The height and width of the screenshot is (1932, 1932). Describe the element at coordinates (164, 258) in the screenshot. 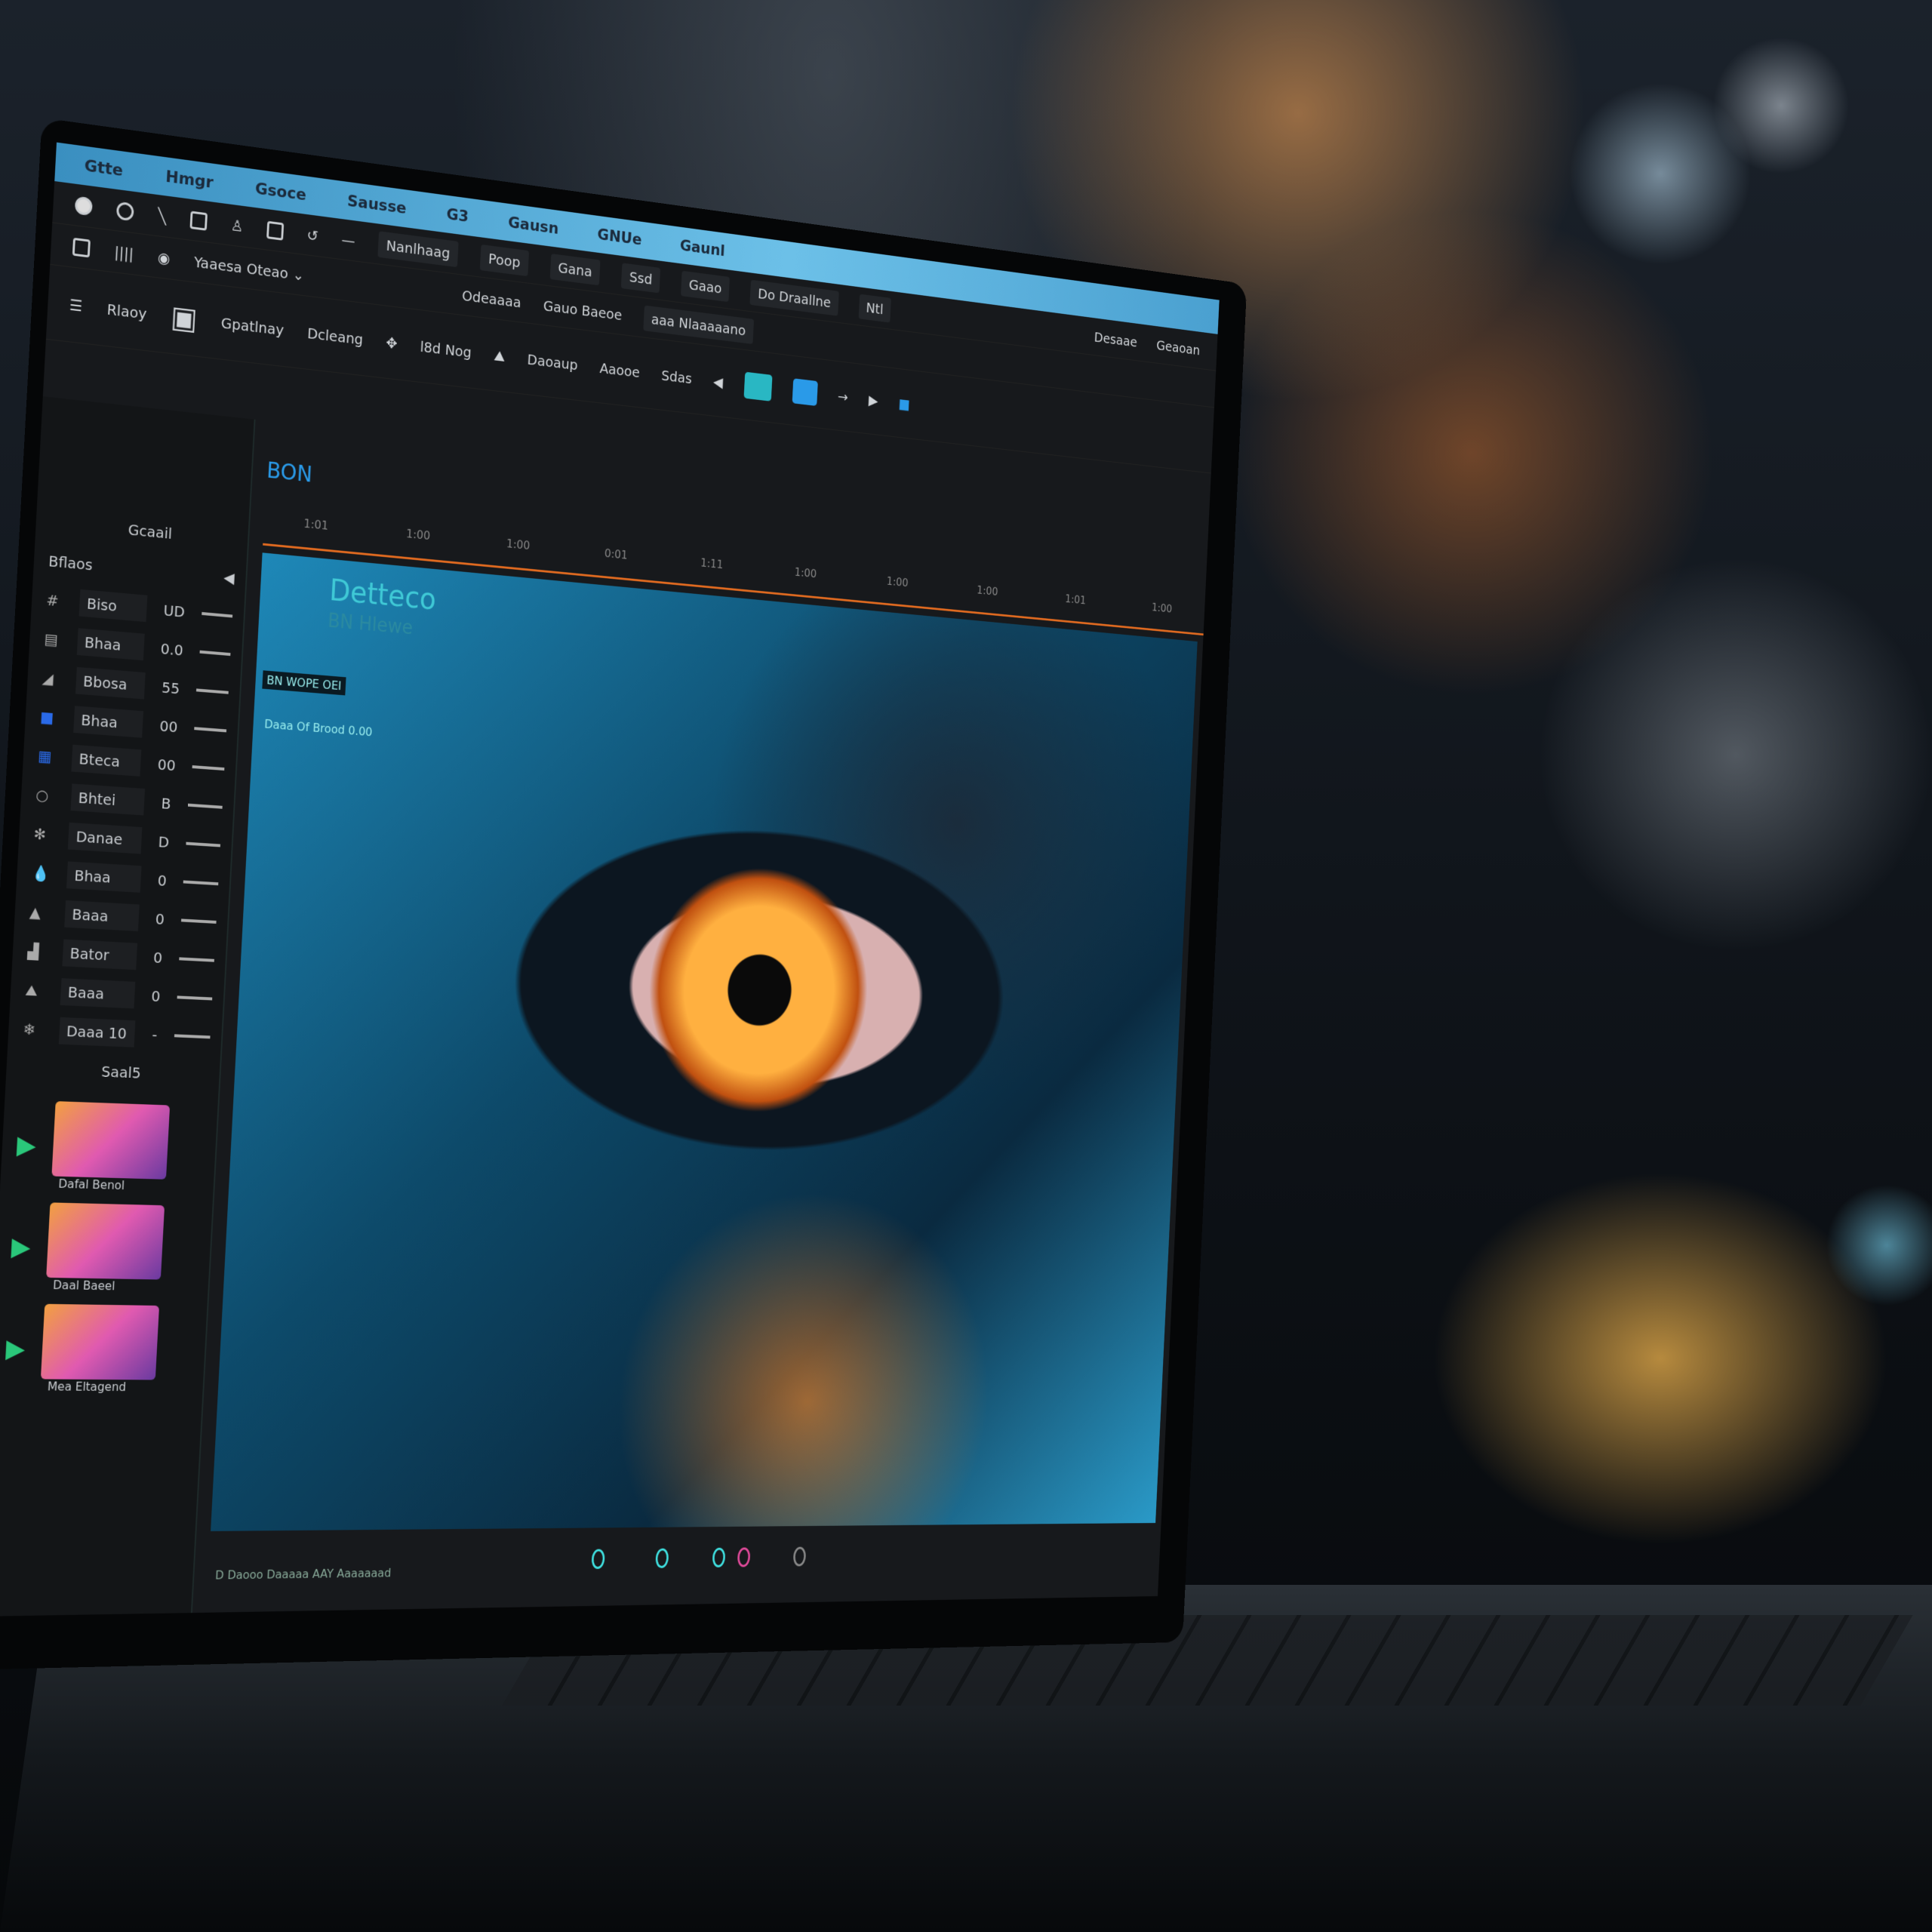

I see `brush-icon: ◉` at that location.